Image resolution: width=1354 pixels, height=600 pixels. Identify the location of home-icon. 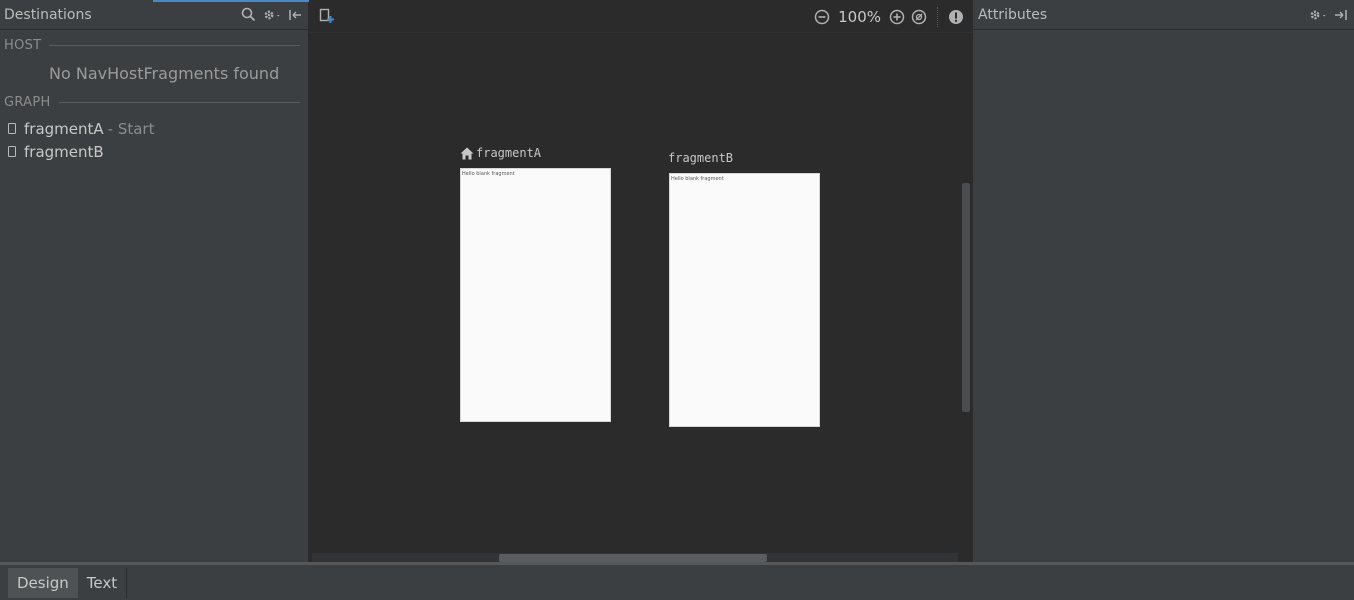
(467, 153).